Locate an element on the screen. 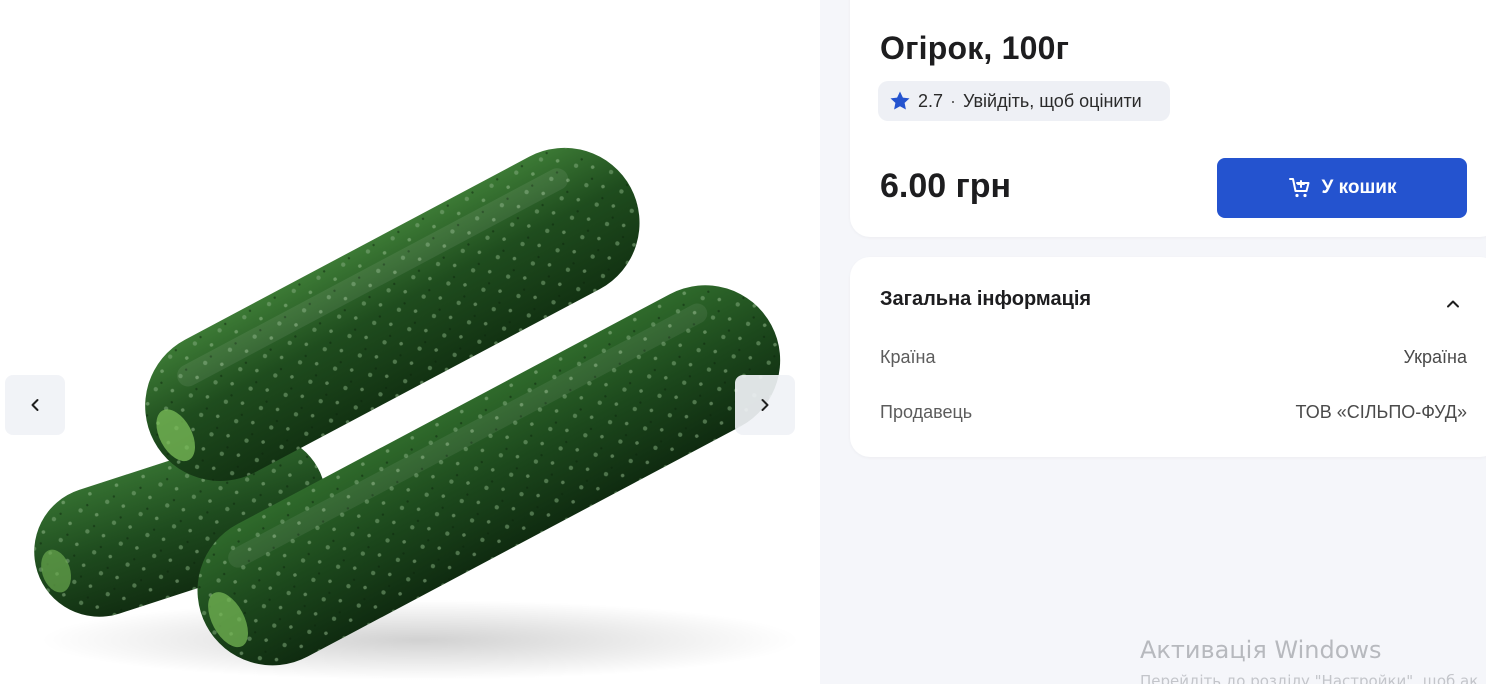 This screenshot has width=1486, height=684. info-value-seller: ТОВ «СІЛЬПО-ФУД» is located at coordinates (1381, 412).